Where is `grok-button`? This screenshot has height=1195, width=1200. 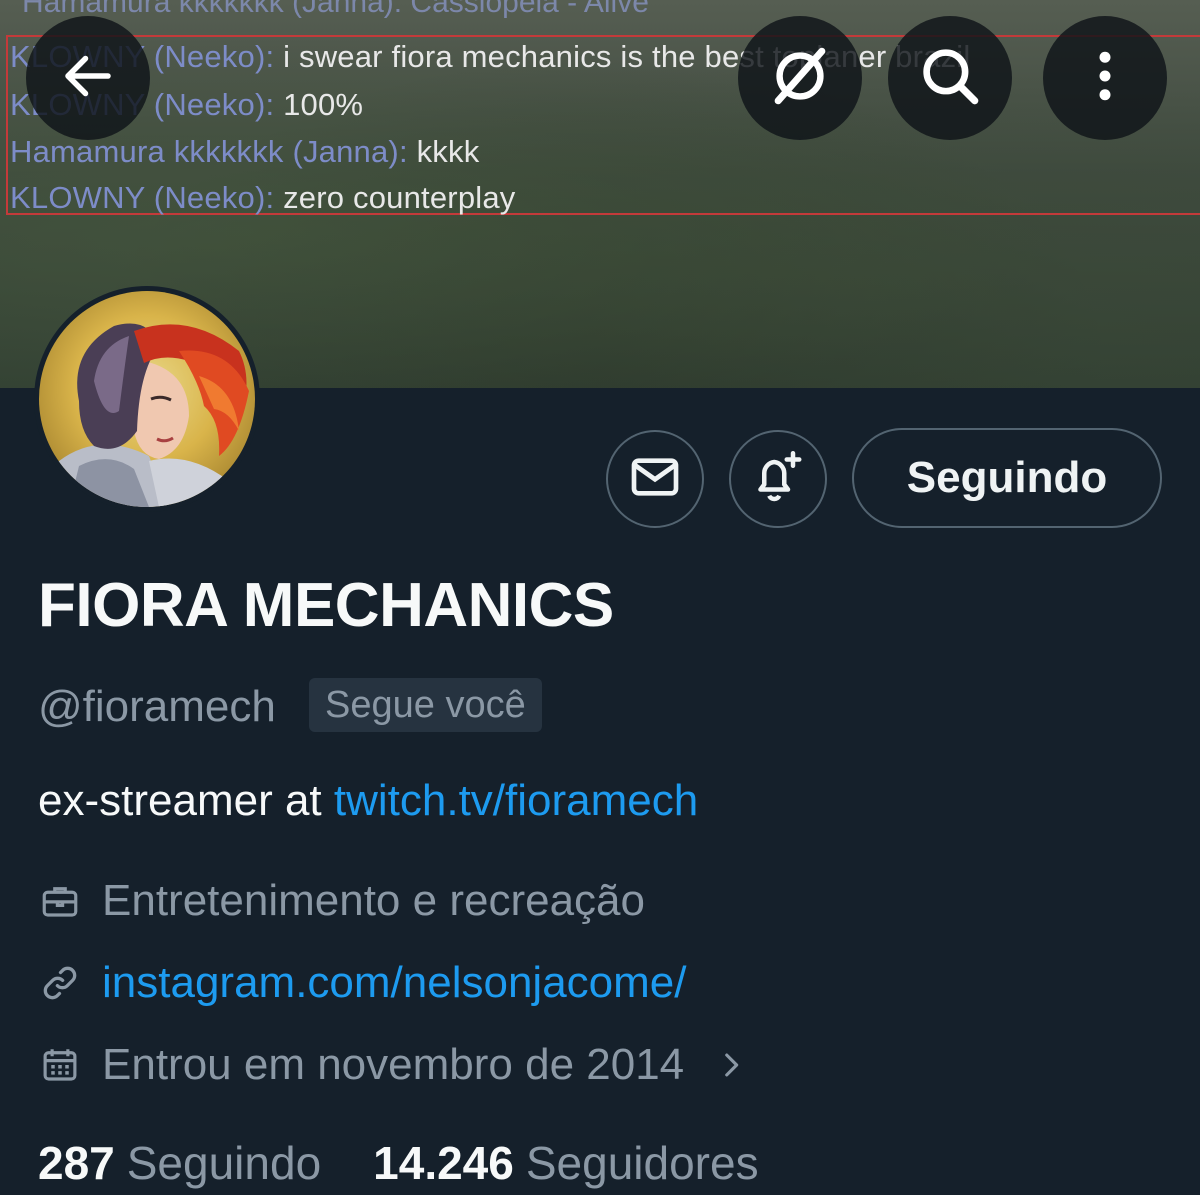
grok-button is located at coordinates (800, 78).